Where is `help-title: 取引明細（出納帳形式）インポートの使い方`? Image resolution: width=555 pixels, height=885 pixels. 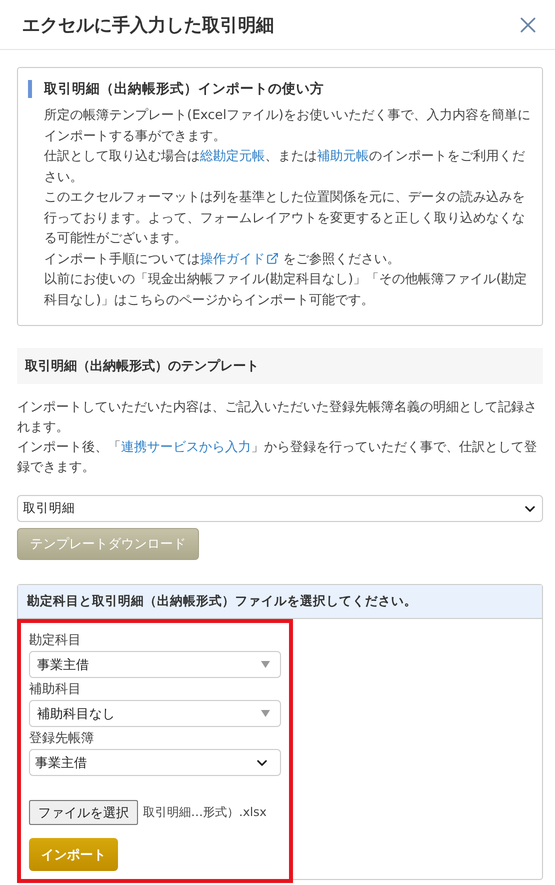 help-title: 取引明細（出納帳形式）インポートの使い方 is located at coordinates (280, 89).